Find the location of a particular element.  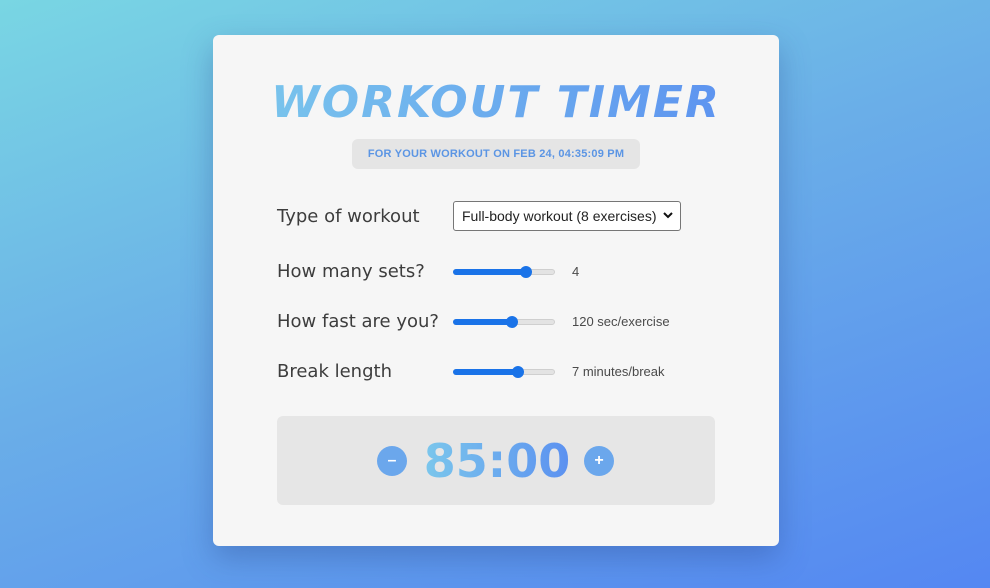

sets-row: How many sets? 4 is located at coordinates (497, 271).